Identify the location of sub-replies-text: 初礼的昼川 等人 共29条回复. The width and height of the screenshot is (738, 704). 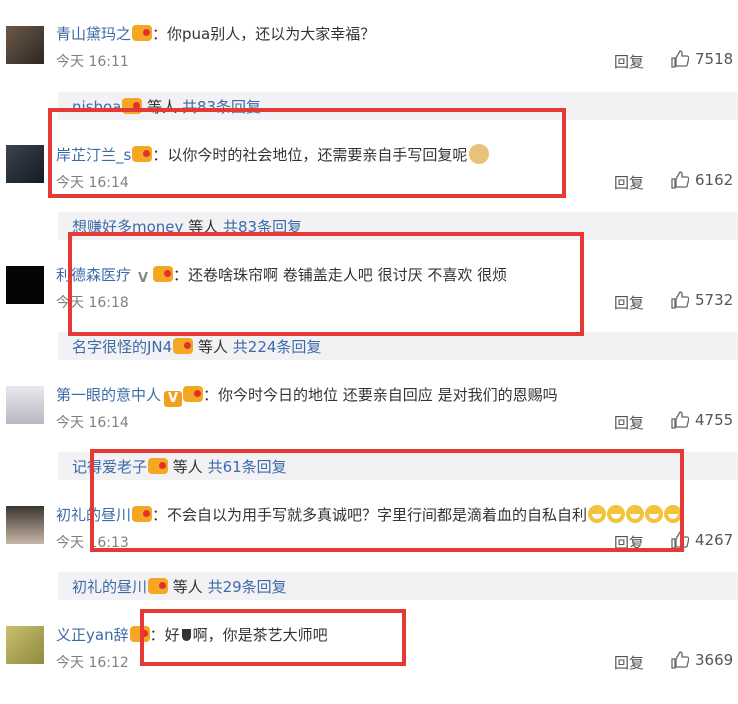
(179, 586).